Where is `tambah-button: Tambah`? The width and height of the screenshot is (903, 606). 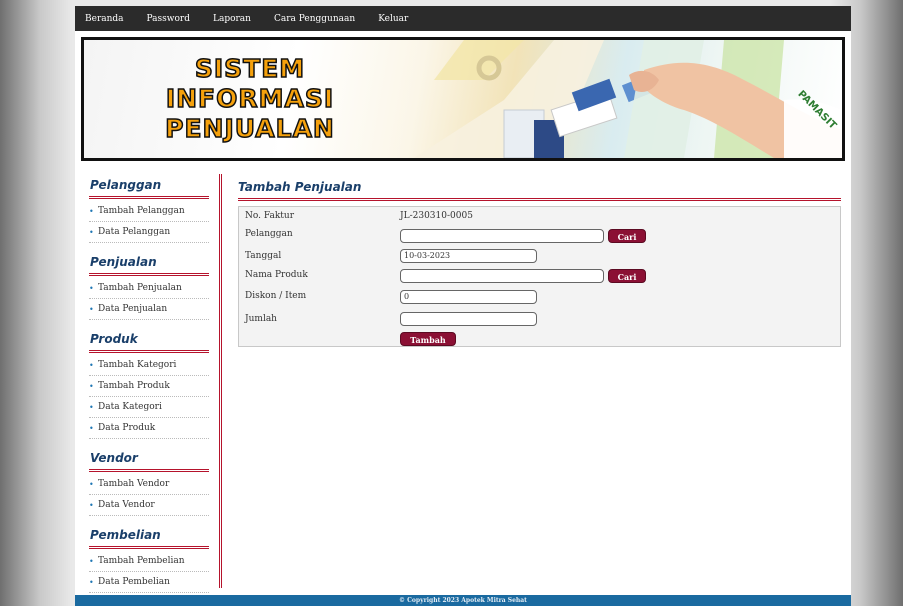 tambah-button: Tambah is located at coordinates (428, 339).